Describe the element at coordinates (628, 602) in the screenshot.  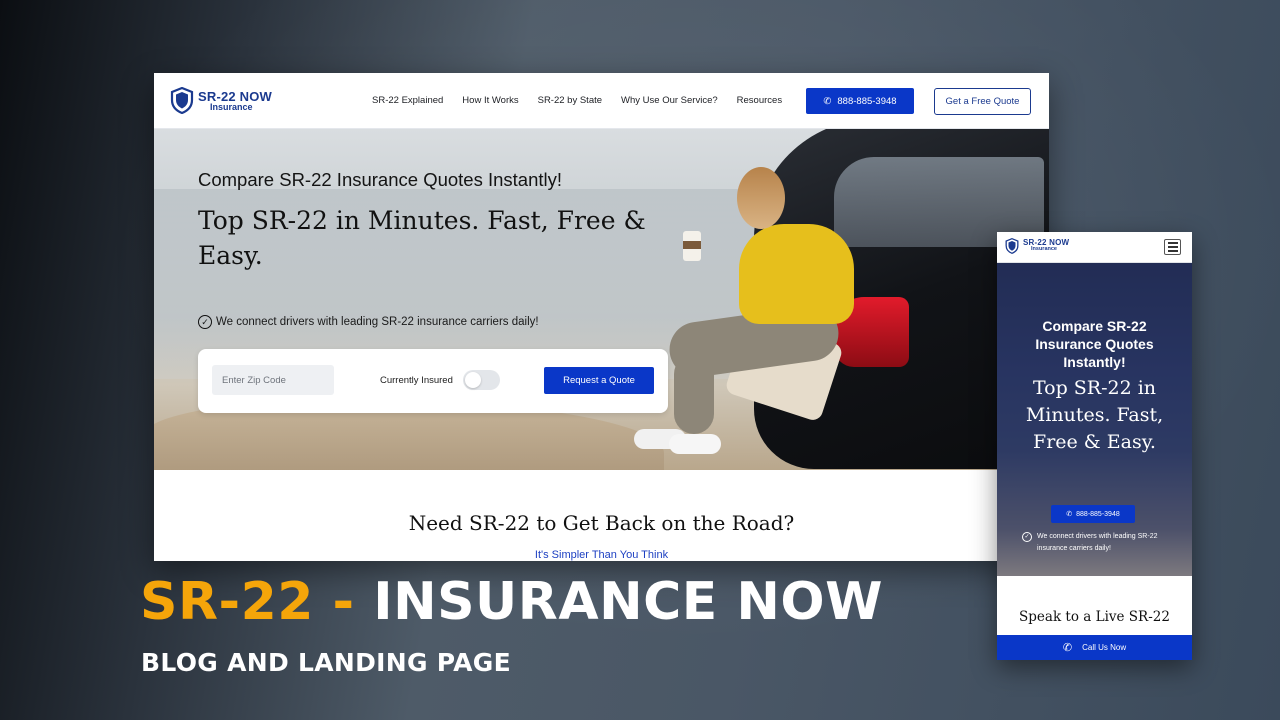
I see `caption-title-rest: INSURANCE NOW` at that location.